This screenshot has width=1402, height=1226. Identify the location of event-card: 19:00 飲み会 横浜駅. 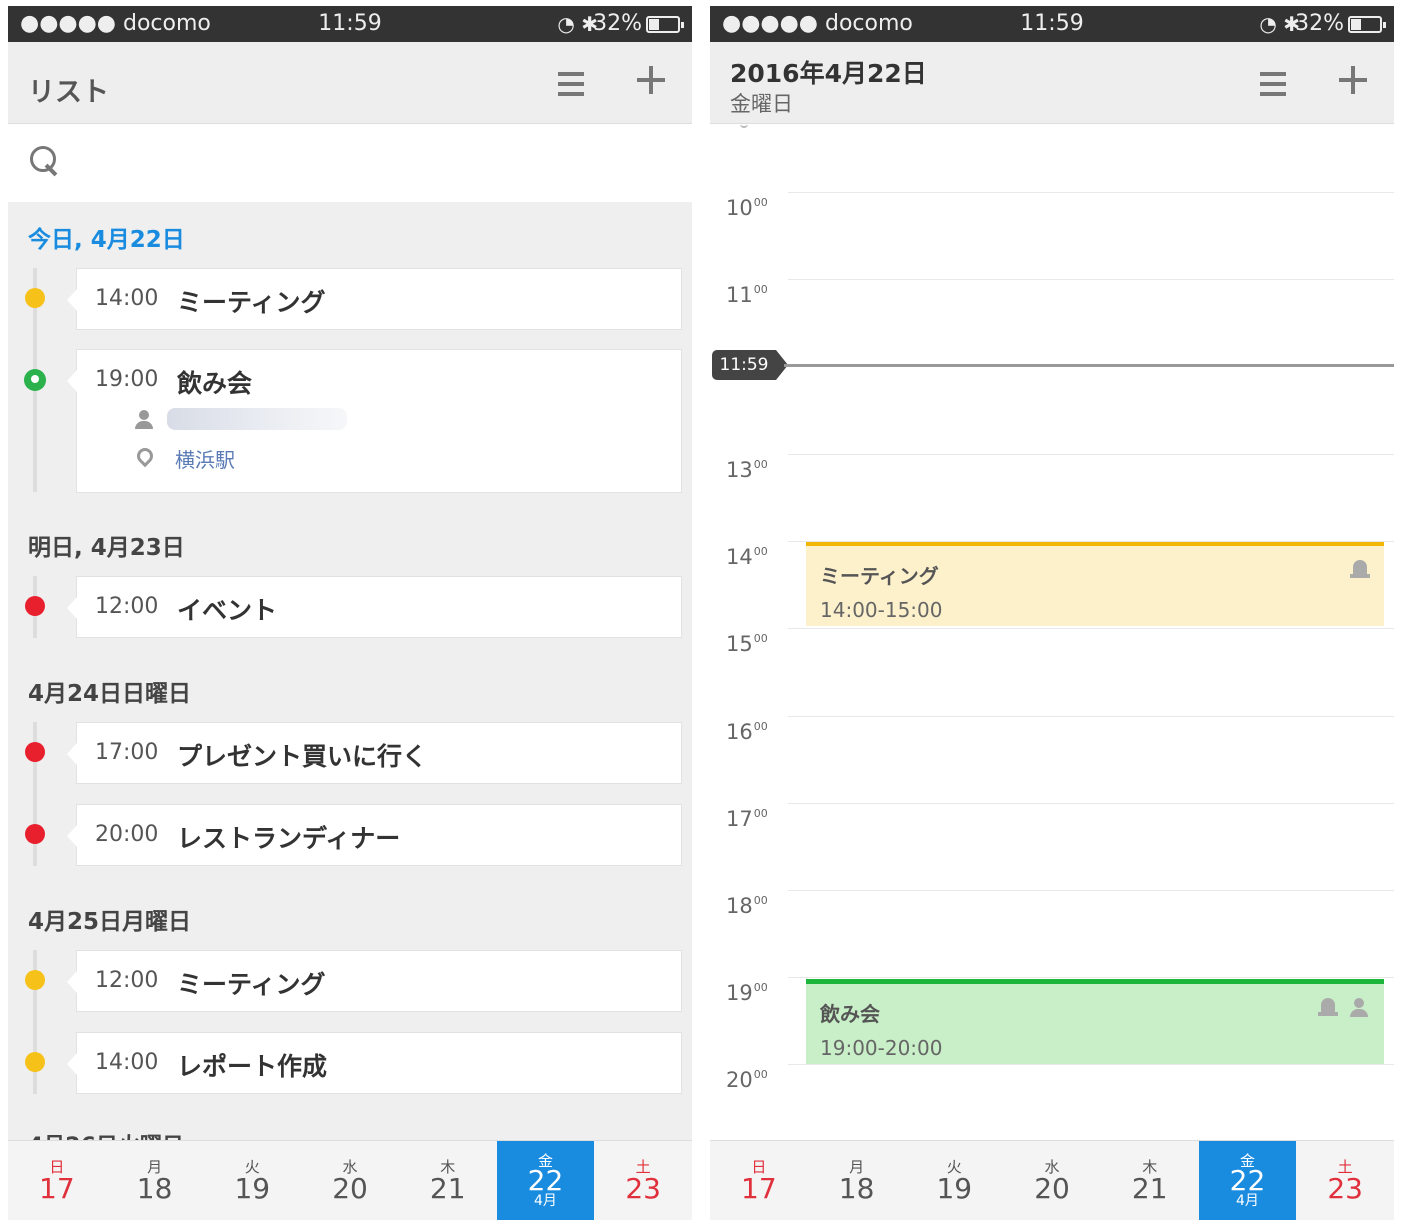
(374, 421).